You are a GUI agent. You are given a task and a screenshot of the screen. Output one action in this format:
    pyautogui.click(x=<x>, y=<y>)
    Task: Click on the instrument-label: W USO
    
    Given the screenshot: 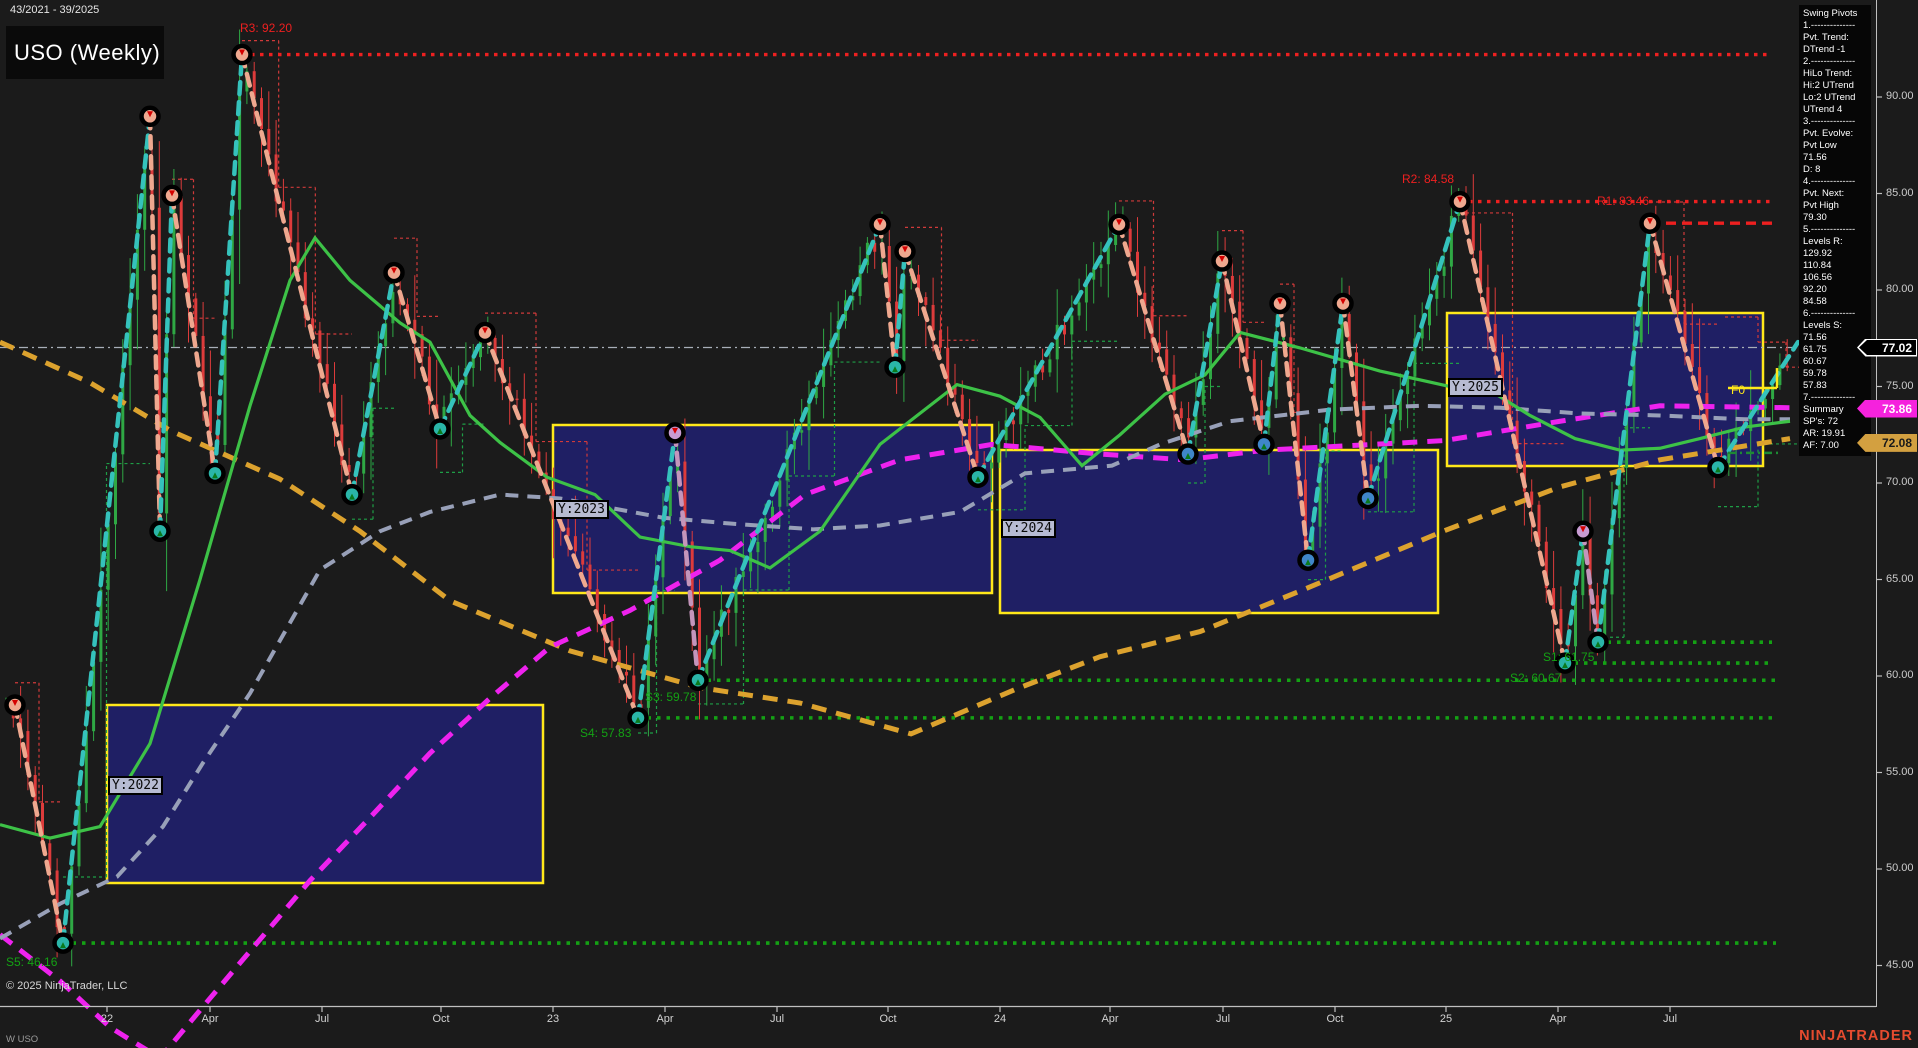 What is the action you would take?
    pyautogui.click(x=22, y=1039)
    